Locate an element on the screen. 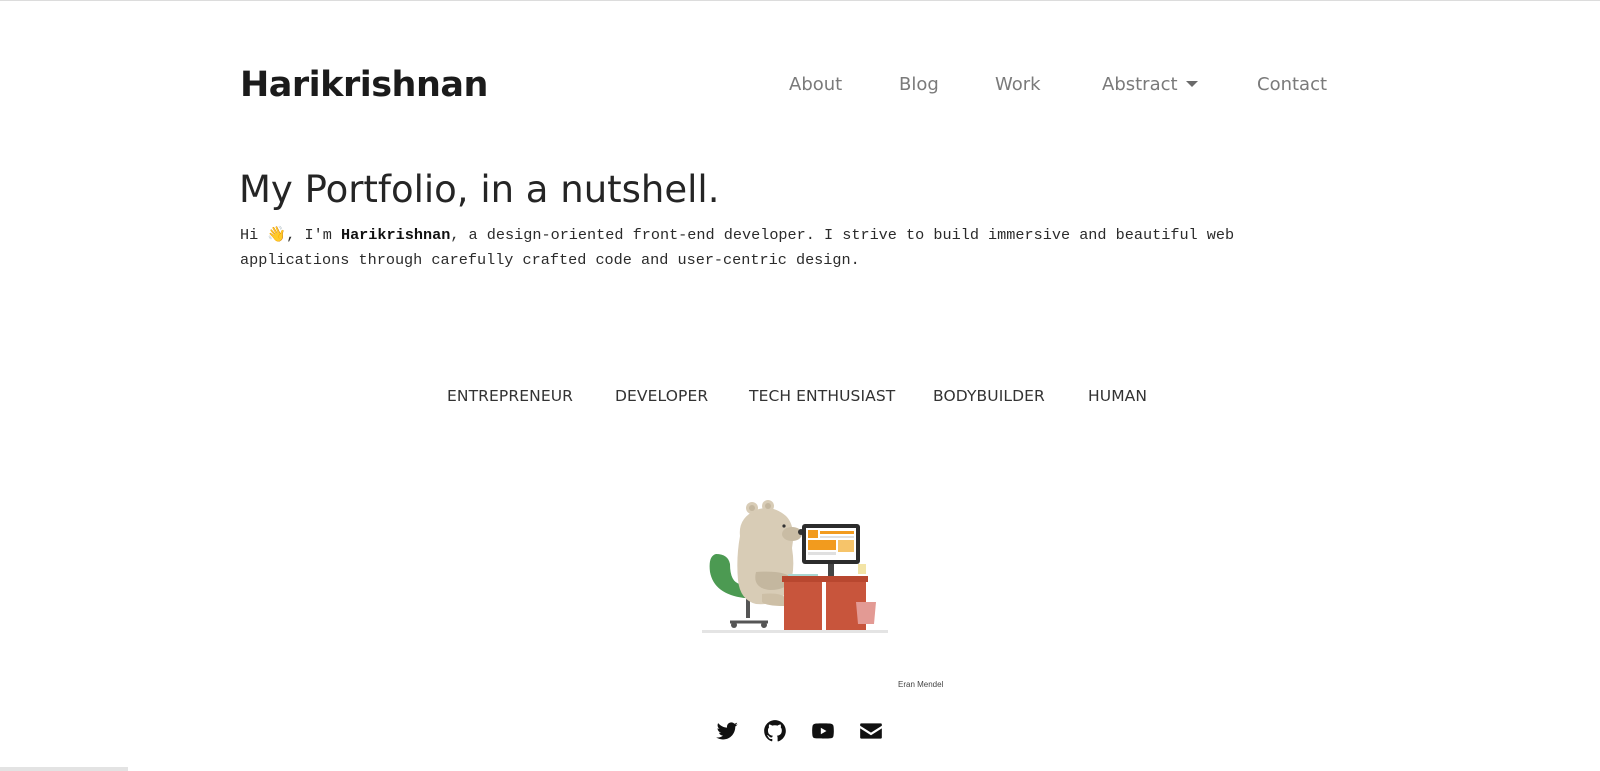  role-item: HUMAN is located at coordinates (1118, 396).